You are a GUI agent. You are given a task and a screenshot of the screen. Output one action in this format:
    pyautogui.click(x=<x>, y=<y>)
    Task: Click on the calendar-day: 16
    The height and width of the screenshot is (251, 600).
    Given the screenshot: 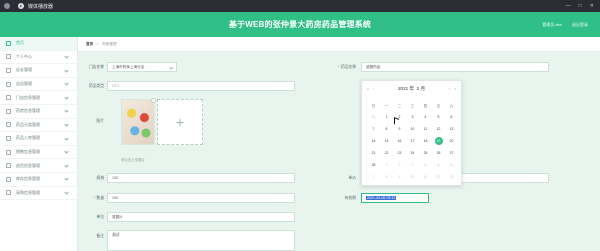 What is the action you would take?
    pyautogui.click(x=399, y=141)
    